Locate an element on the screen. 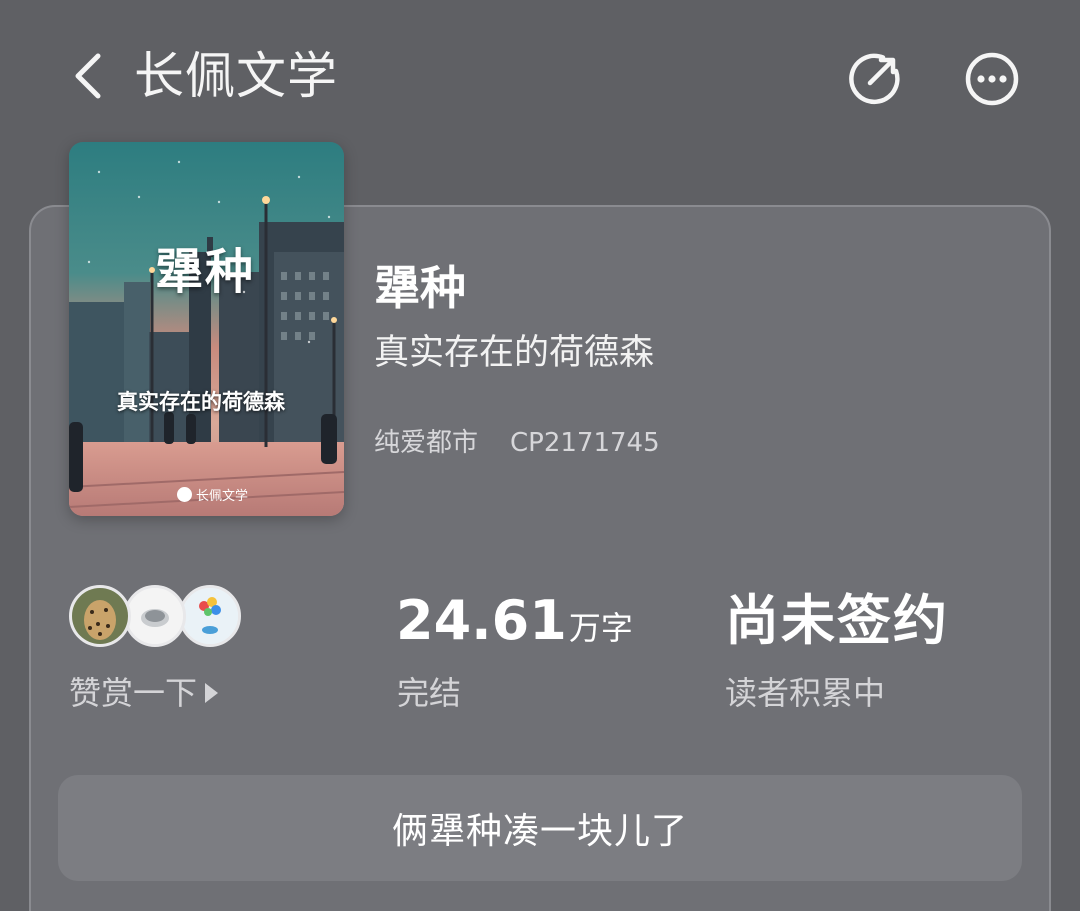  summary-text: 俩犟种凑一块儿了 is located at coordinates (539, 831).